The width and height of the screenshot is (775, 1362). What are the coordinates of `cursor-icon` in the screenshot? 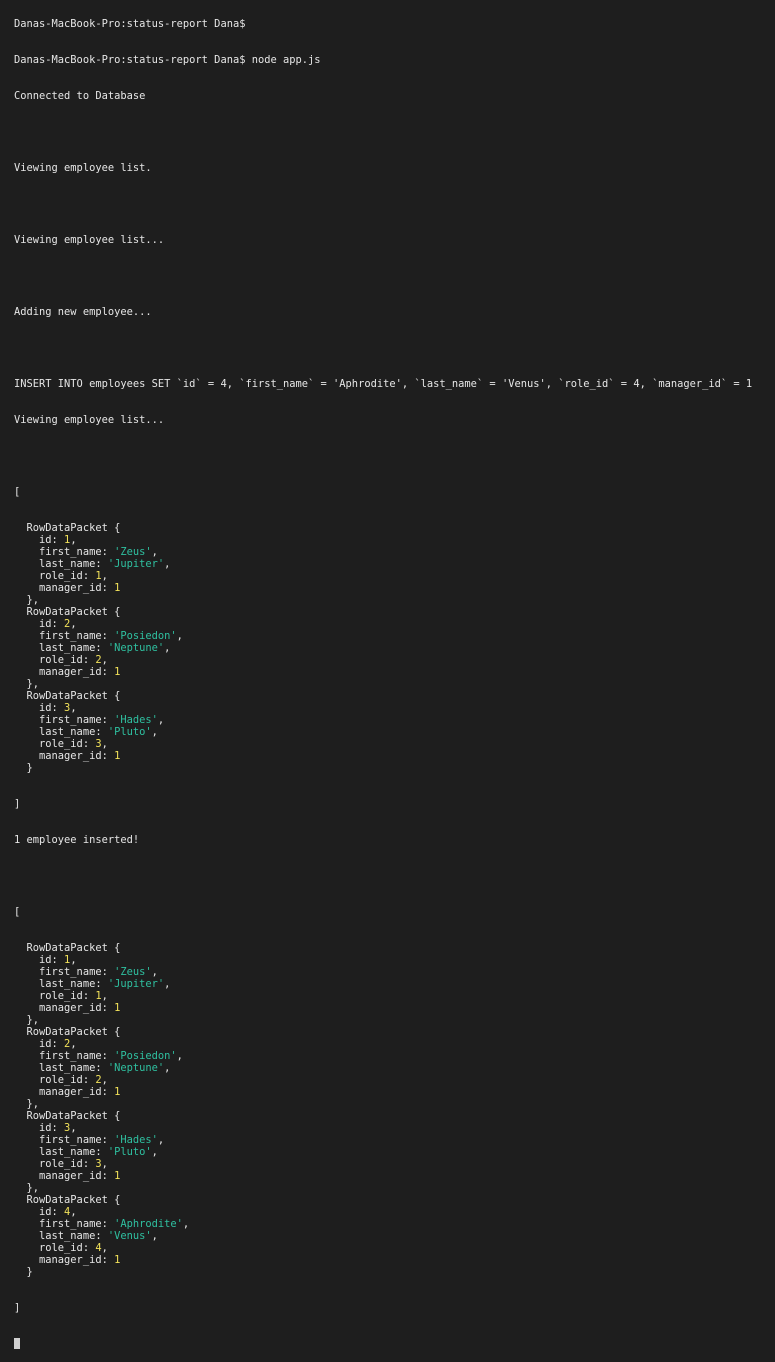 It's located at (17, 1343).